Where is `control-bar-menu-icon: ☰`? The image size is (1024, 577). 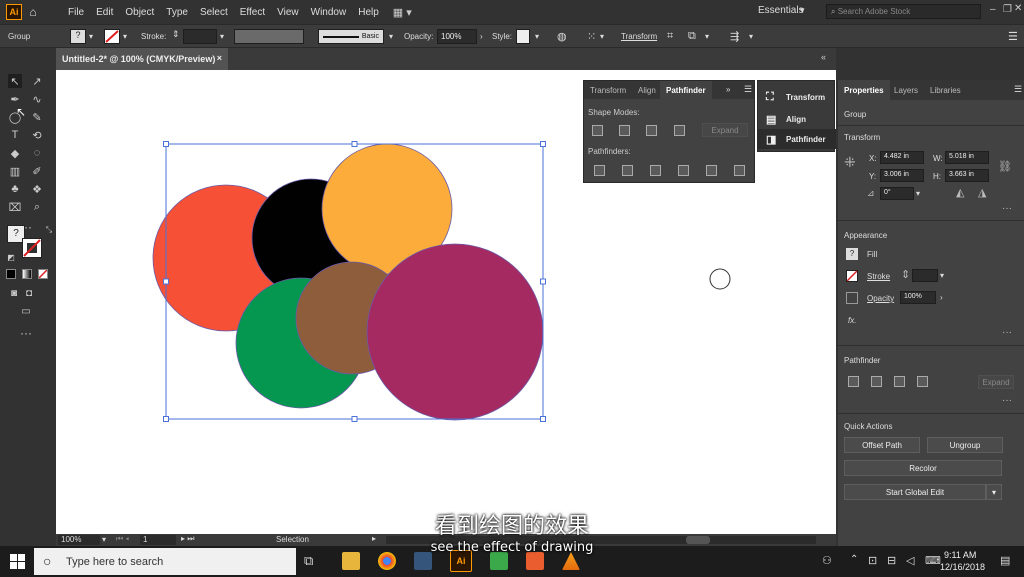 control-bar-menu-icon: ☰ is located at coordinates (1013, 36).